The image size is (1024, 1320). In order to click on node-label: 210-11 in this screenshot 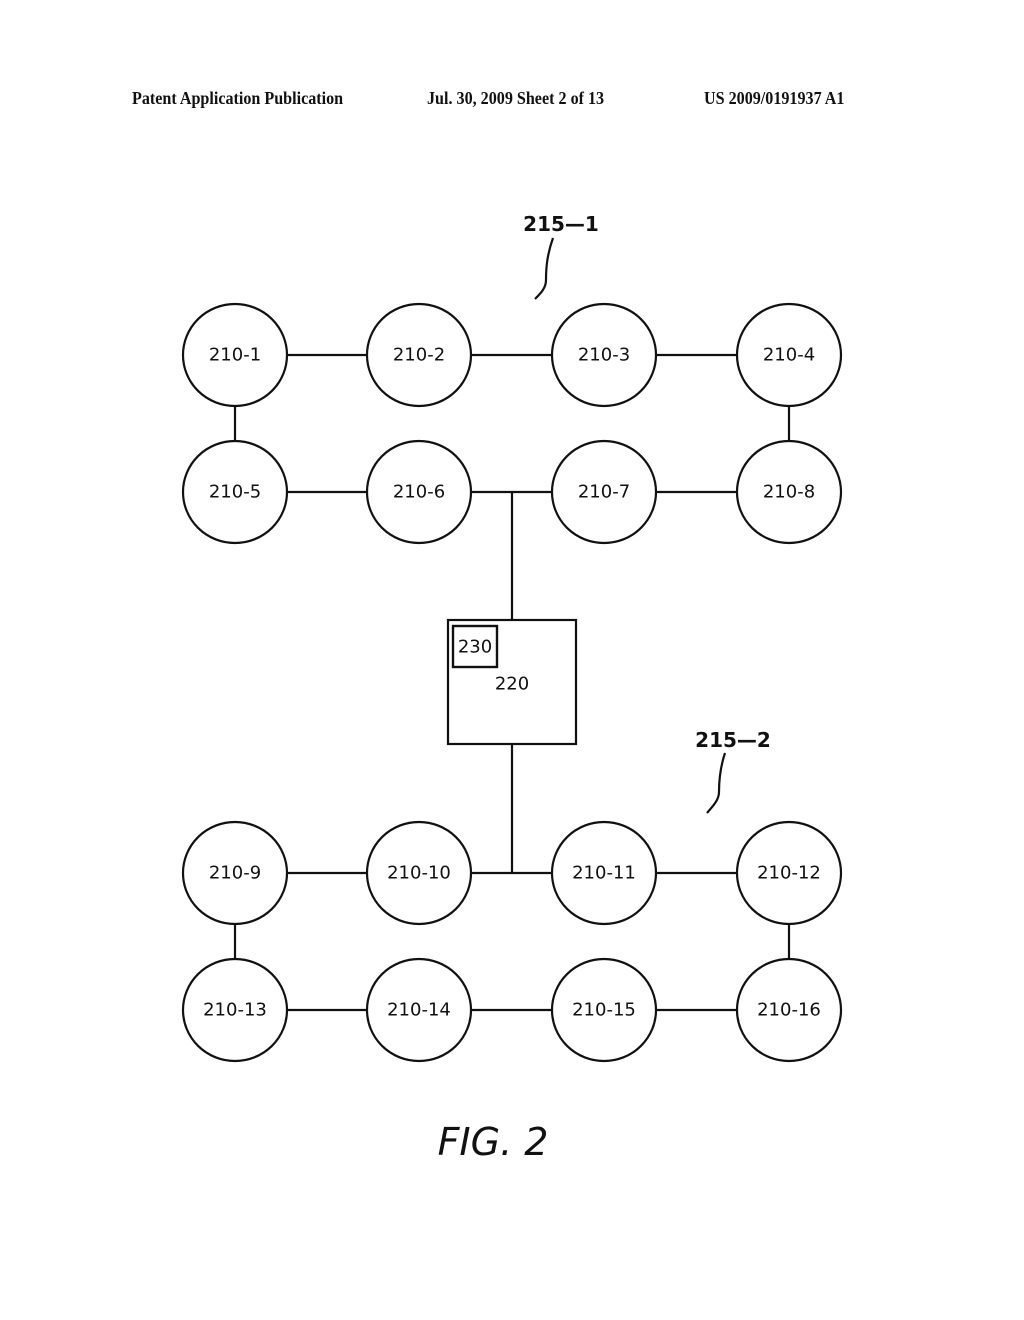, I will do `click(604, 873)`.